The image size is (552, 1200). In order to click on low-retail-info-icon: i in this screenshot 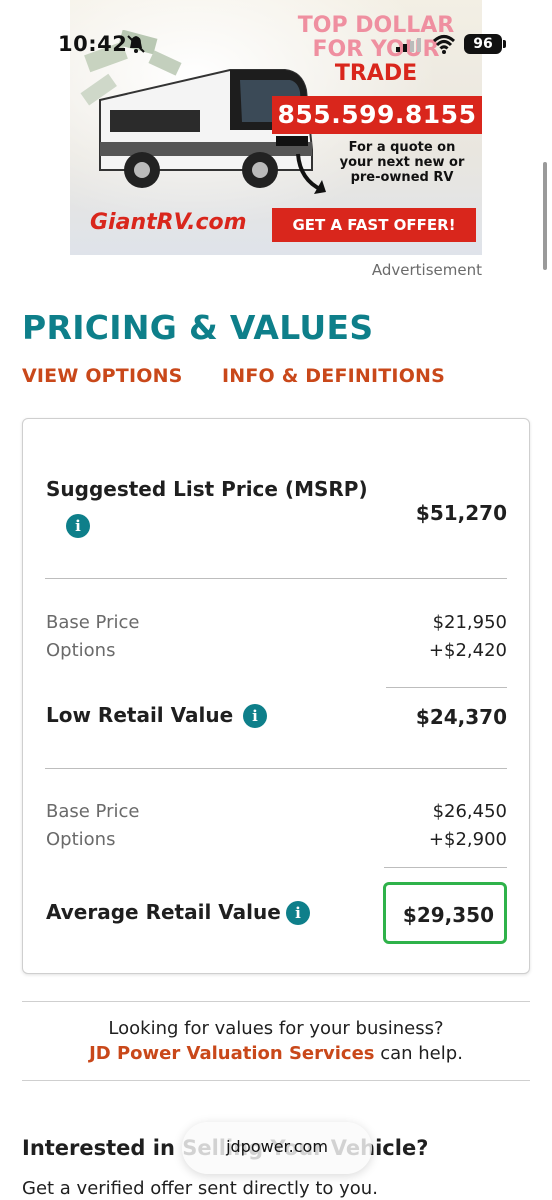, I will do `click(255, 716)`.